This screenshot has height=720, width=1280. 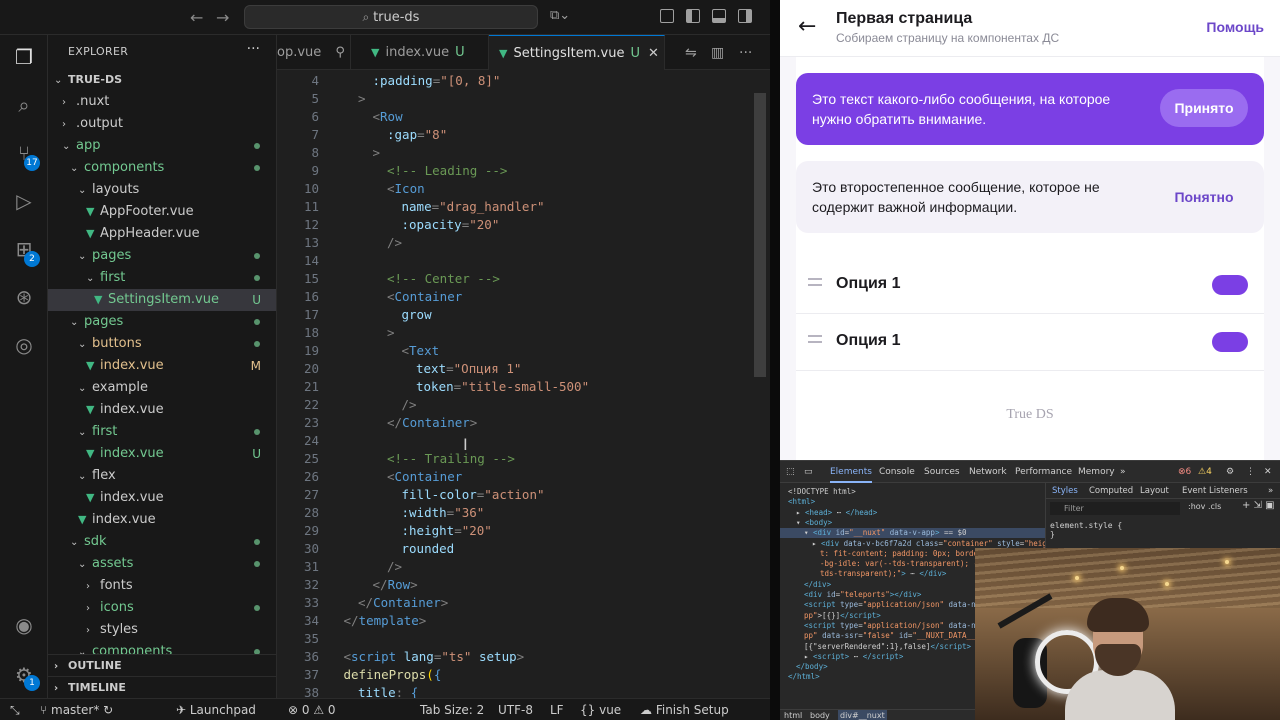 What do you see at coordinates (719, 16) in the screenshot?
I see `toggle-panel-icon` at bounding box center [719, 16].